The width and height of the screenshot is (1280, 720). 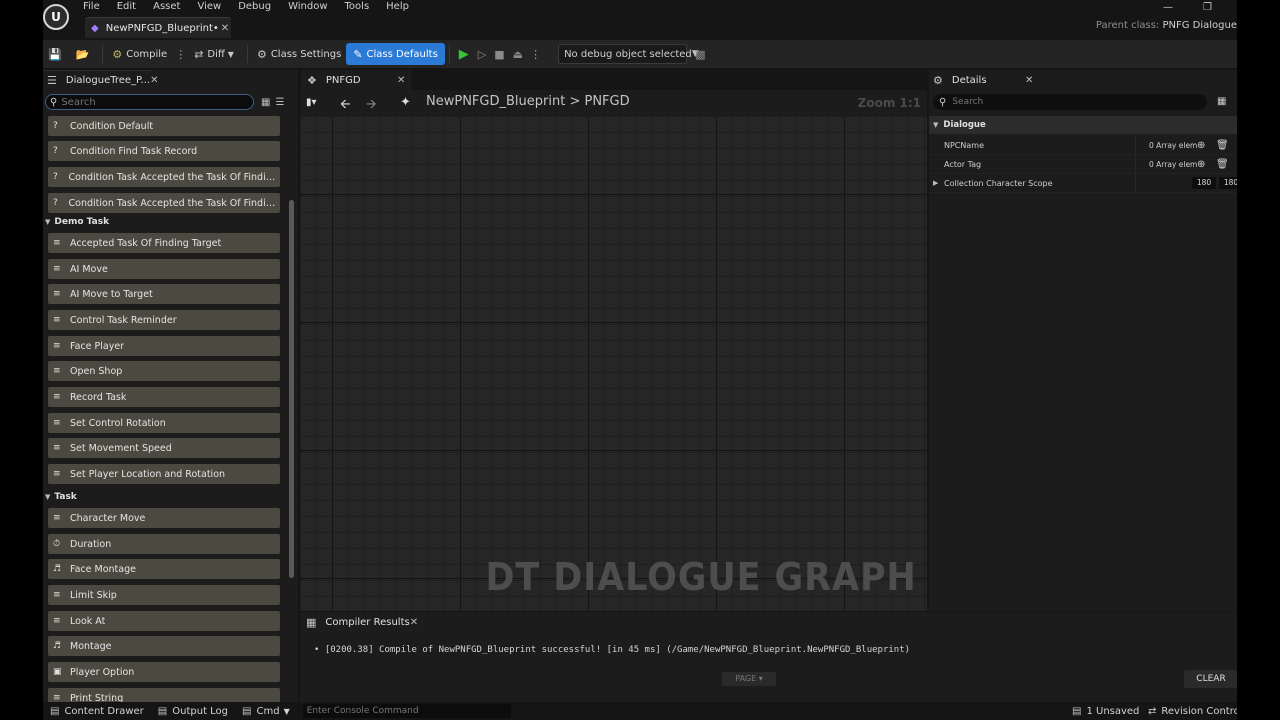 I want to click on list-item: ♬ Face Montage, so click(x=164, y=569).